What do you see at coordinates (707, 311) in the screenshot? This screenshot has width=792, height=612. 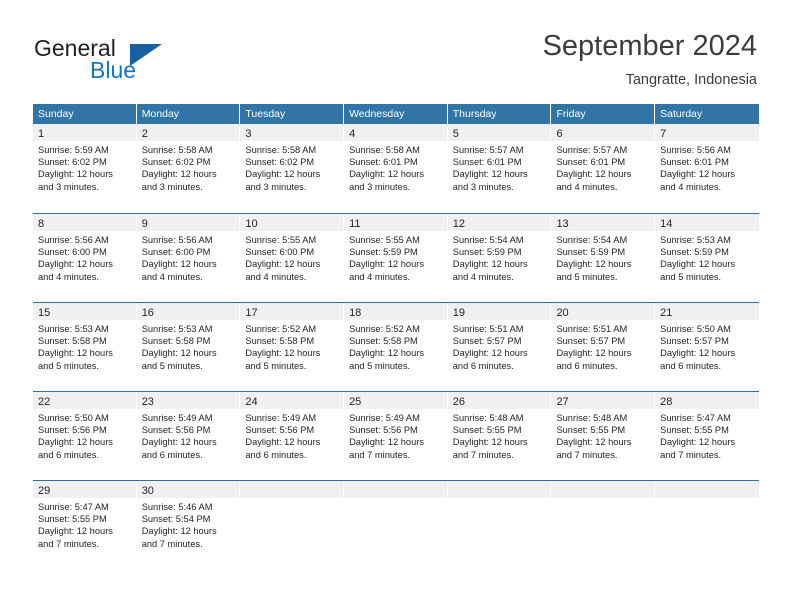 I see `day-number-band: 21` at bounding box center [707, 311].